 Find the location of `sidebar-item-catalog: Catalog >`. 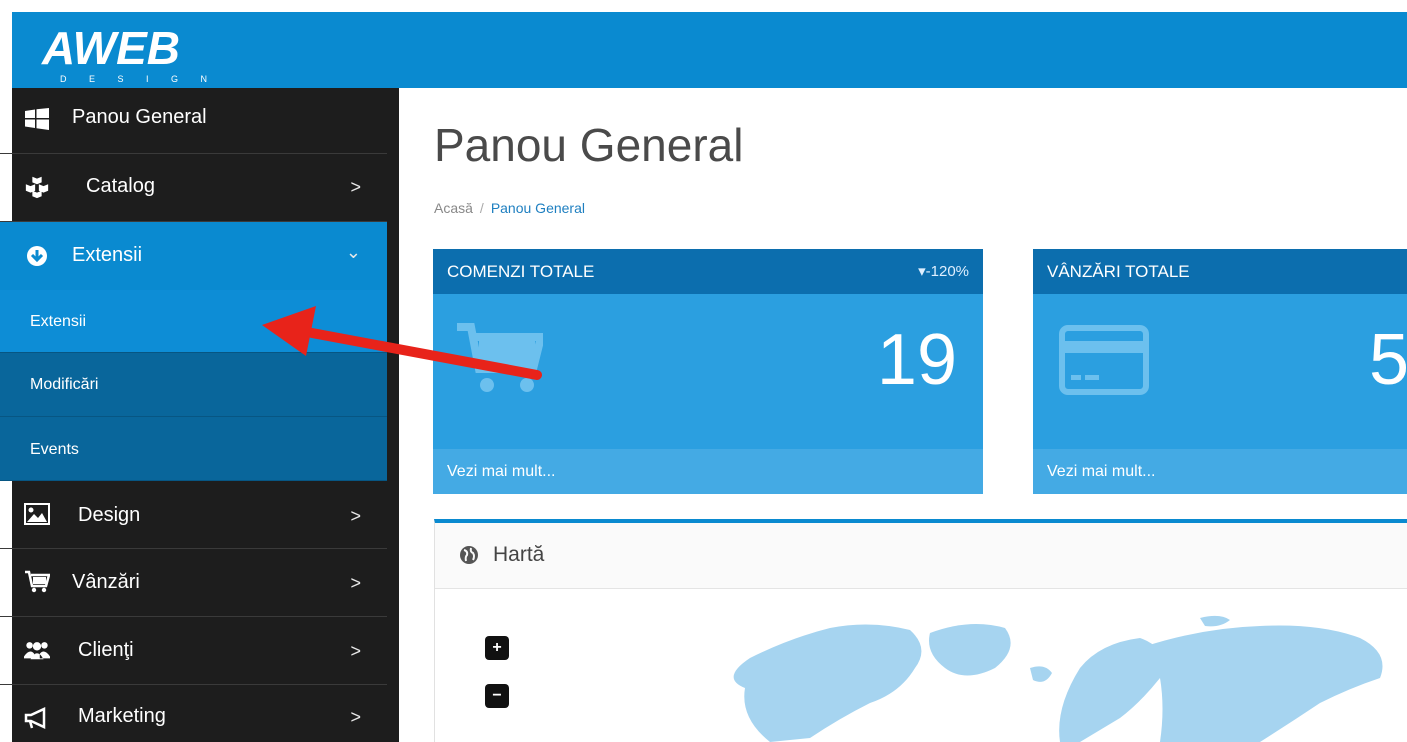

sidebar-item-catalog: Catalog > is located at coordinates (193, 188).